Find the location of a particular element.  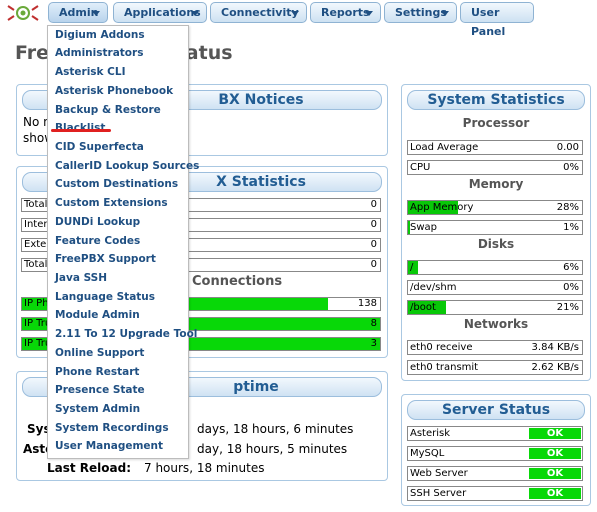

server-status-row: SSH Server OK is located at coordinates (495, 493).